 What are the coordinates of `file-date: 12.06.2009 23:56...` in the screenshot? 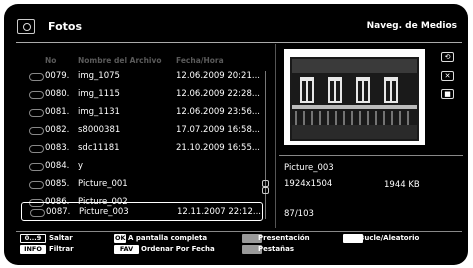 It's located at (218, 112).